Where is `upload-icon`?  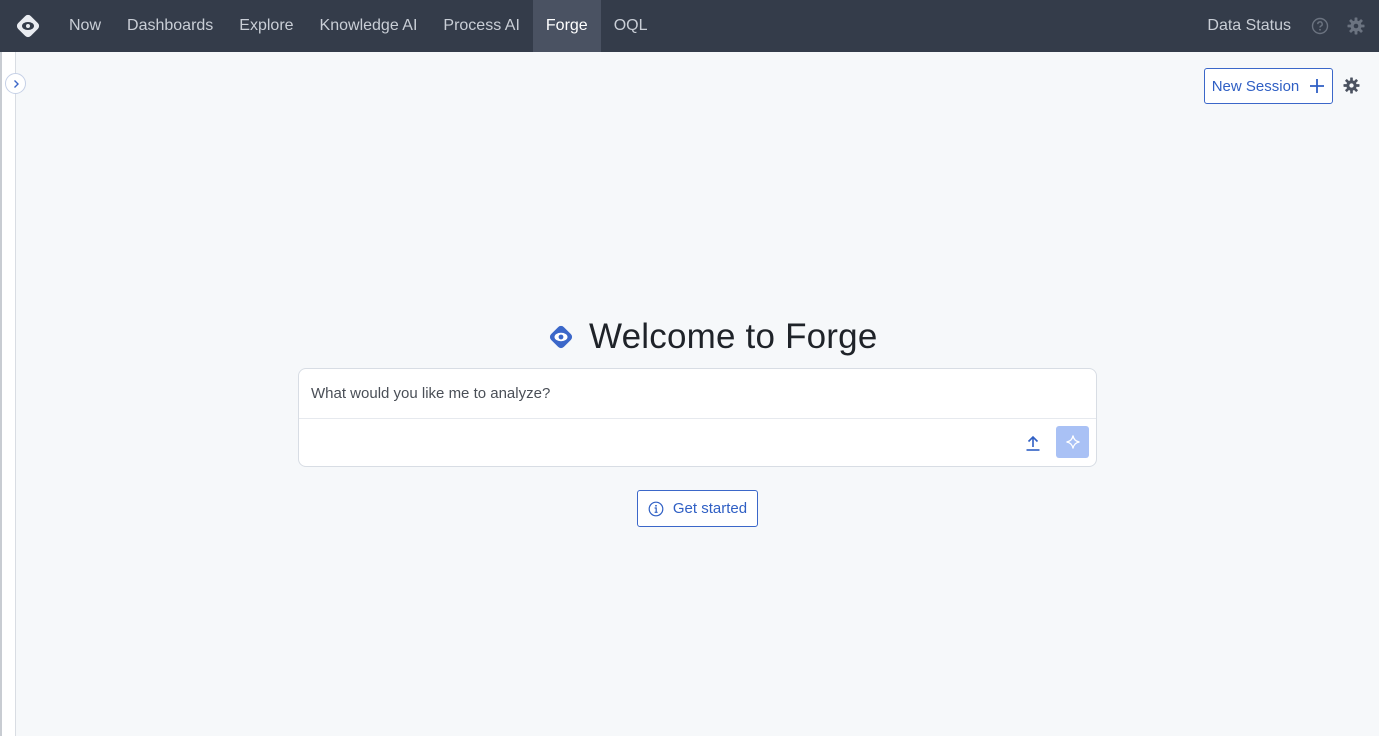 upload-icon is located at coordinates (1033, 443).